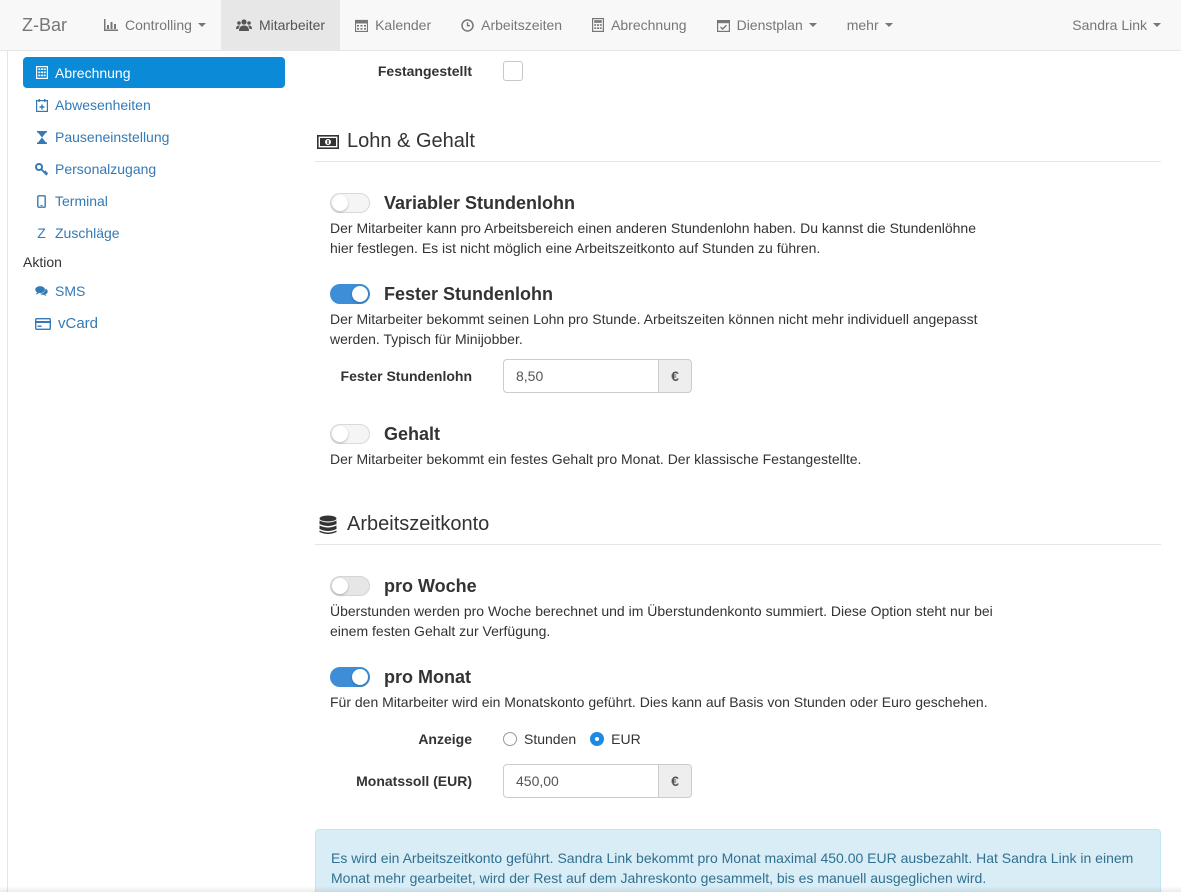 The width and height of the screenshot is (1181, 892). I want to click on anzeige-row: Anzeige Stunden EUR, so click(485, 739).